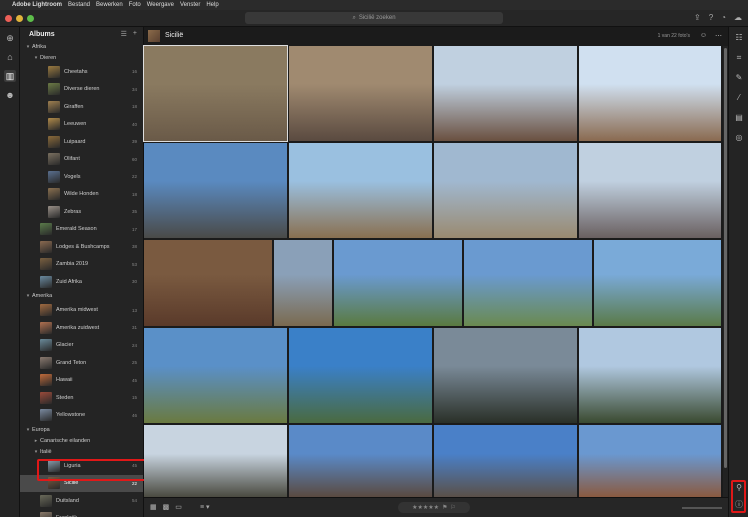 This screenshot has height=517, width=748. What do you see at coordinates (81, 90) in the screenshot?
I see `album-item: Diverse dieren 34` at bounding box center [81, 90].